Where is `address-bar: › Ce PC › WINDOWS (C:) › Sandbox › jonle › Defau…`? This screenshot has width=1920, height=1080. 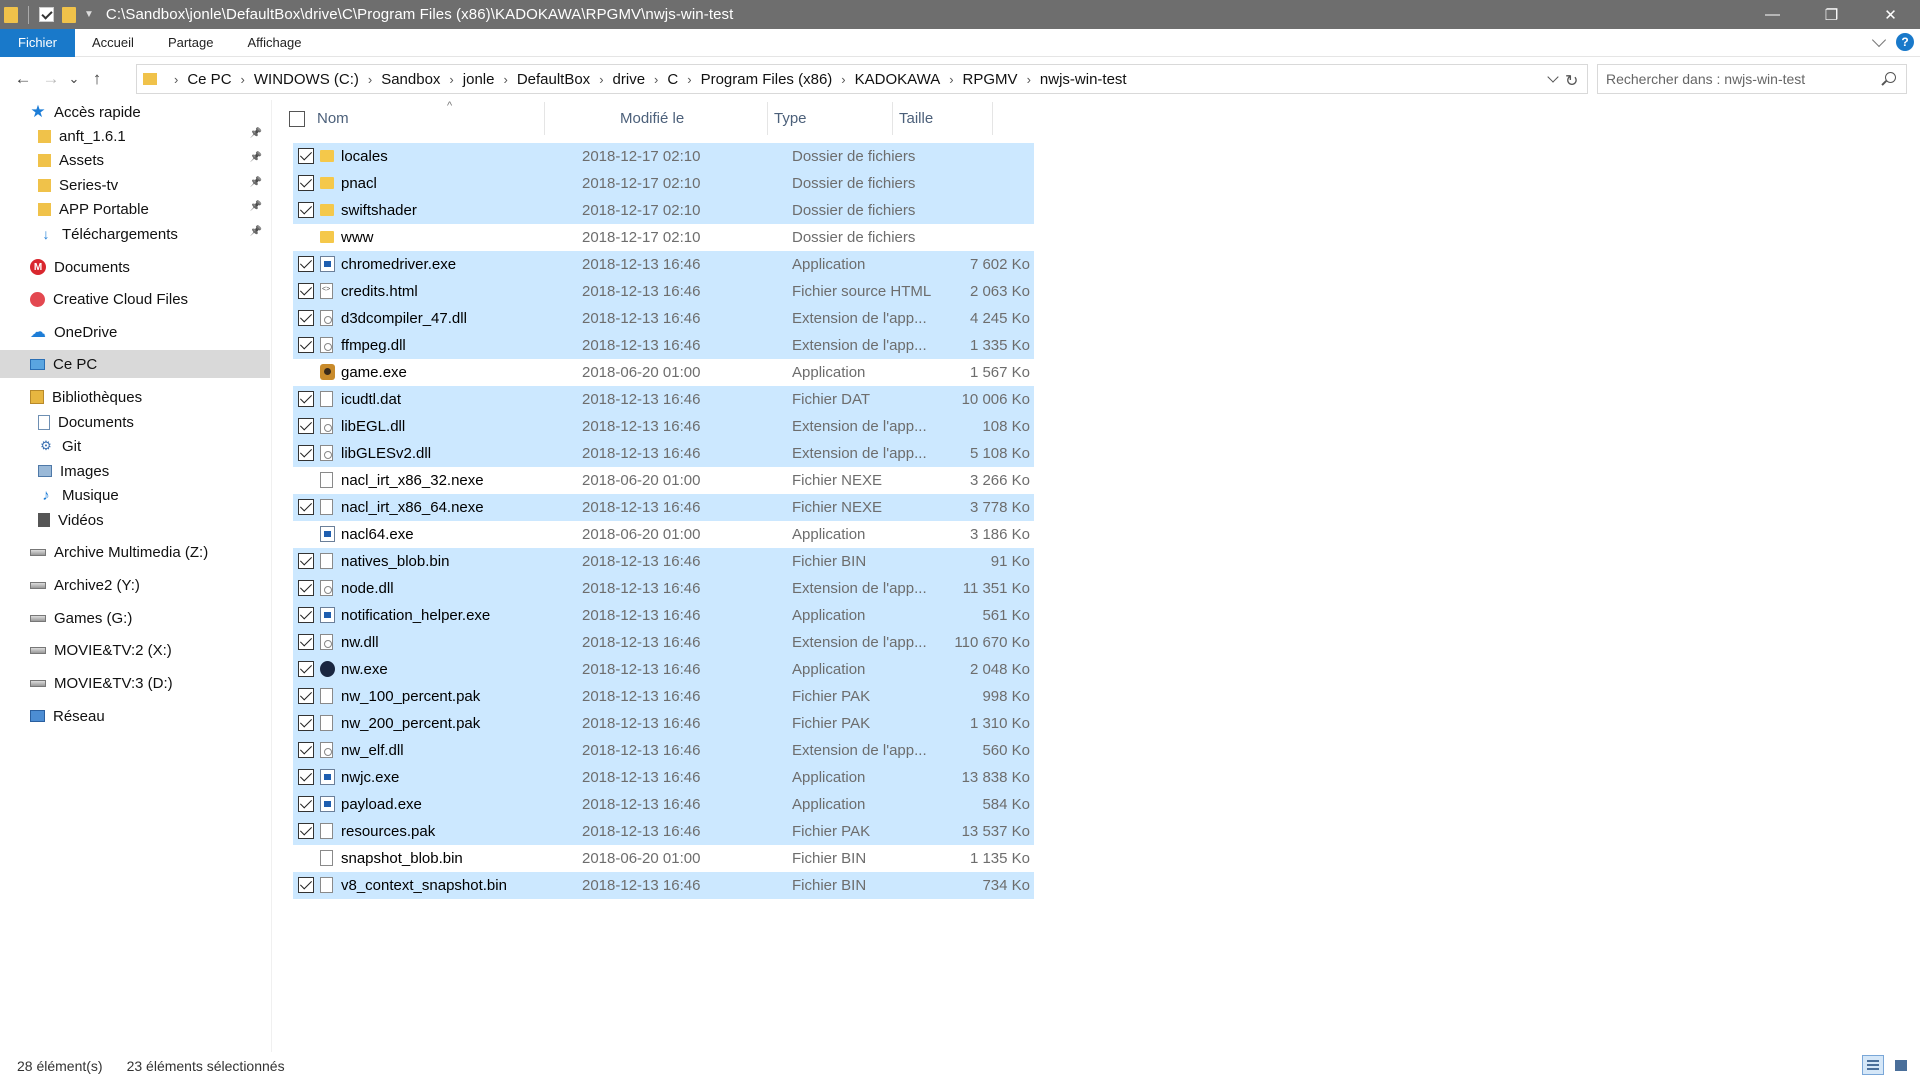 address-bar: › Ce PC › WINDOWS (C:) › Sandbox › jonle › Defau… is located at coordinates (862, 79).